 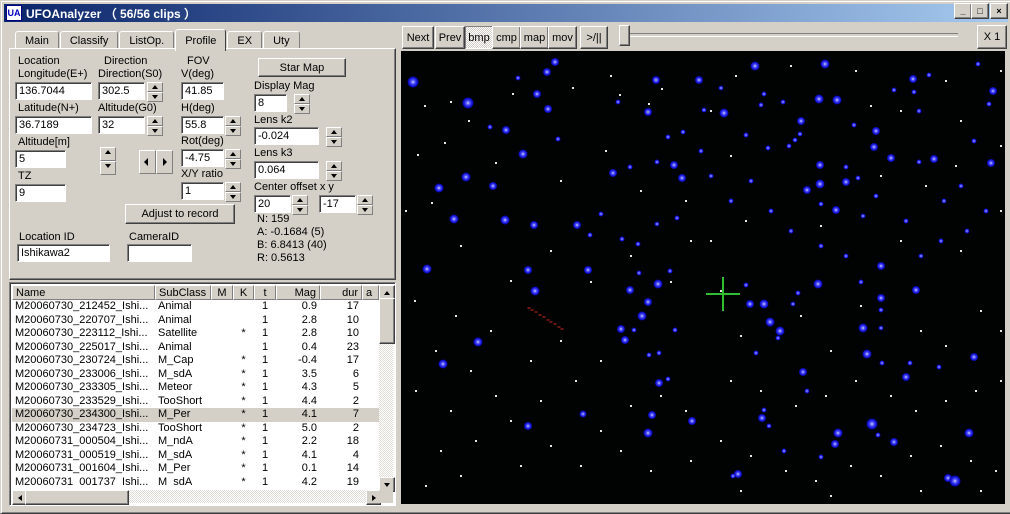 I want to click on toolbar-button-mov: mov, so click(x=562, y=37).